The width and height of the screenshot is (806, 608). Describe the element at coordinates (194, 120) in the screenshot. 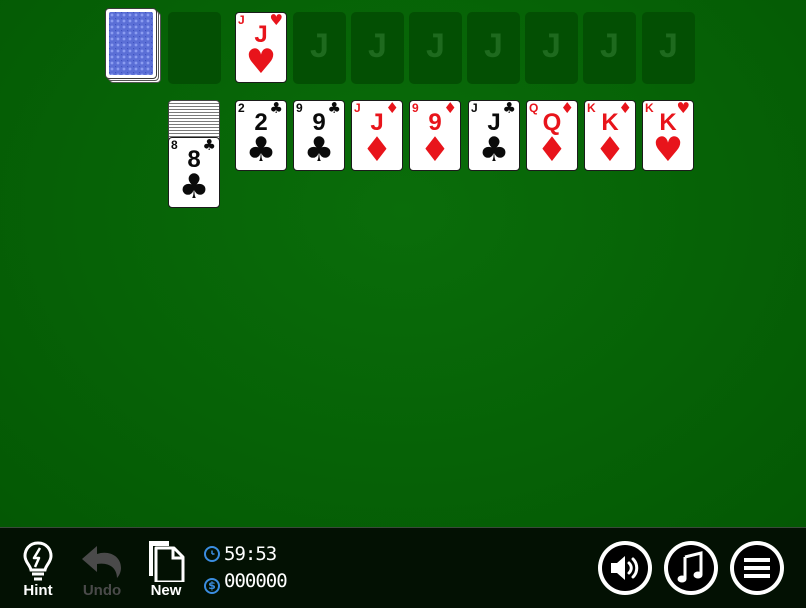

I see `reserve-stack-edges` at that location.